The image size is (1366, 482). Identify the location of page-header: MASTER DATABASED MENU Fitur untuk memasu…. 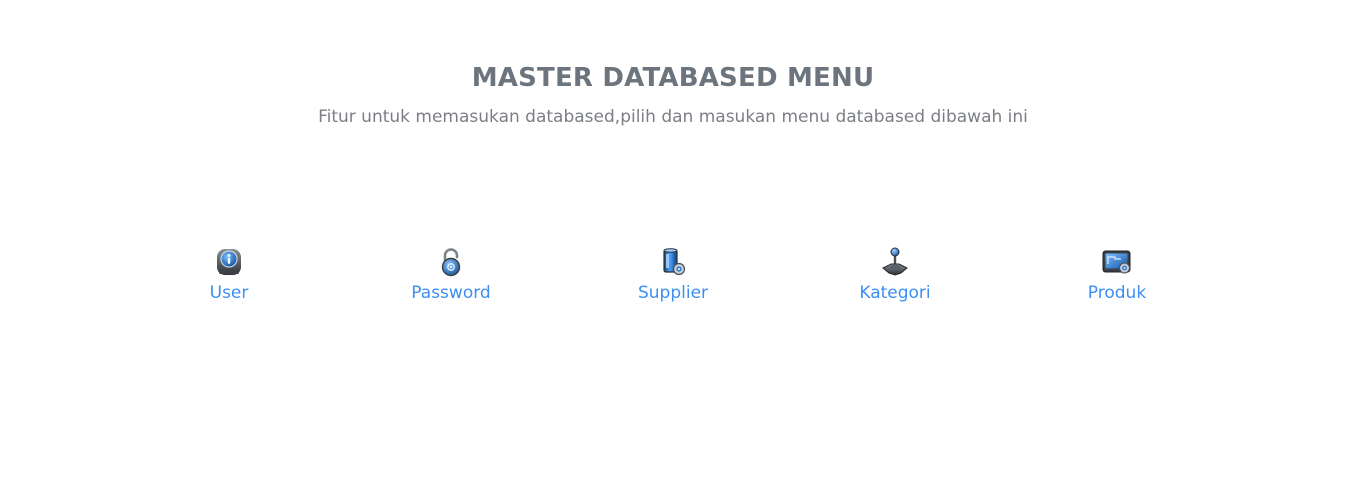
(673, 94).